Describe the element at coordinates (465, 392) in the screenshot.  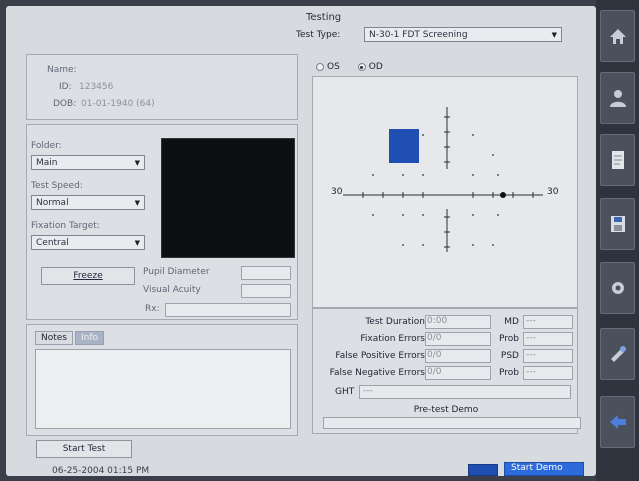
I see `ght-value: ---` at that location.